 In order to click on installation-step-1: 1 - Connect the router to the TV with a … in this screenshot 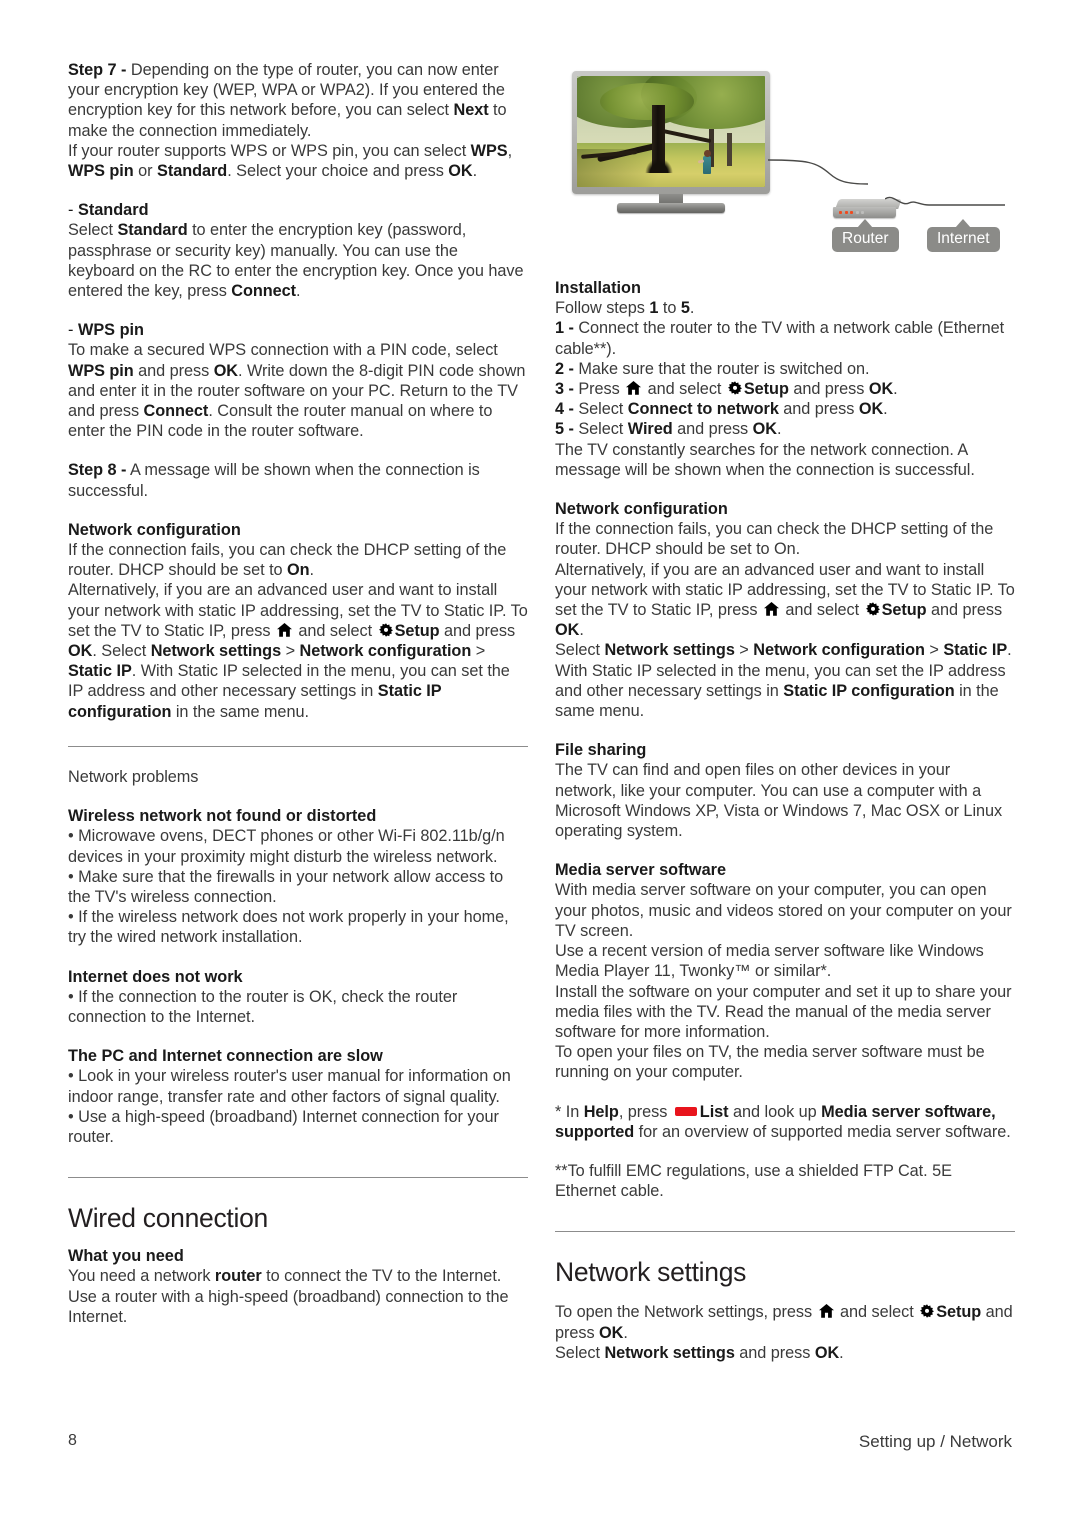, I will do `click(780, 338)`.